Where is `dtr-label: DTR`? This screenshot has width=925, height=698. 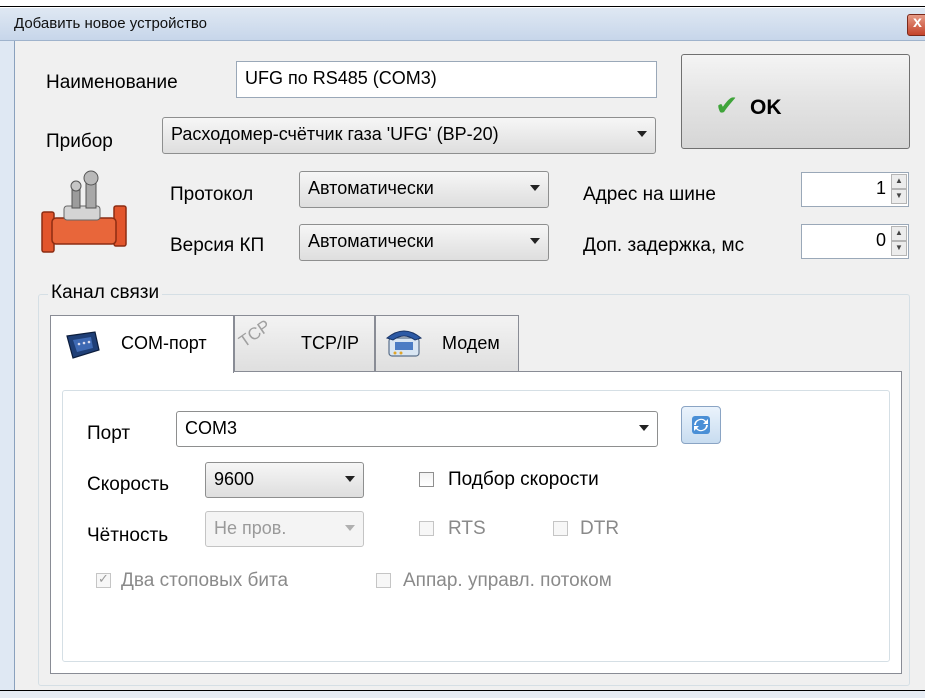
dtr-label: DTR is located at coordinates (600, 528).